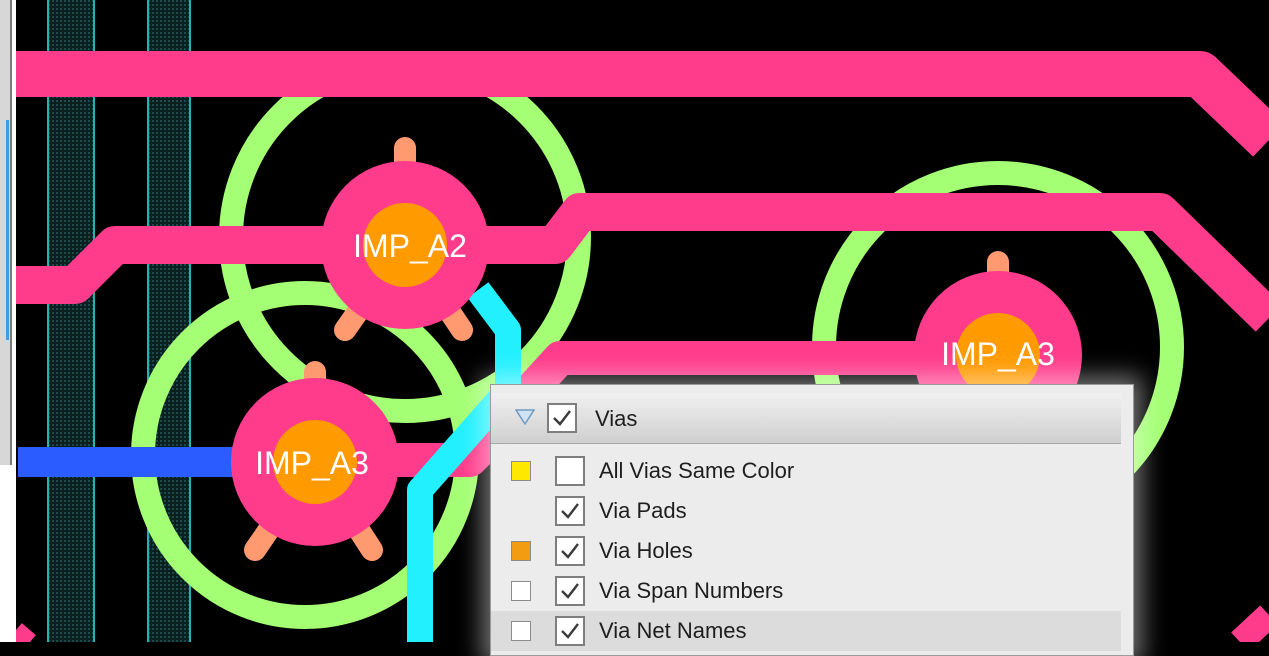 The height and width of the screenshot is (656, 1269). I want to click on option-via-pads: Via Pads, so click(806, 511).